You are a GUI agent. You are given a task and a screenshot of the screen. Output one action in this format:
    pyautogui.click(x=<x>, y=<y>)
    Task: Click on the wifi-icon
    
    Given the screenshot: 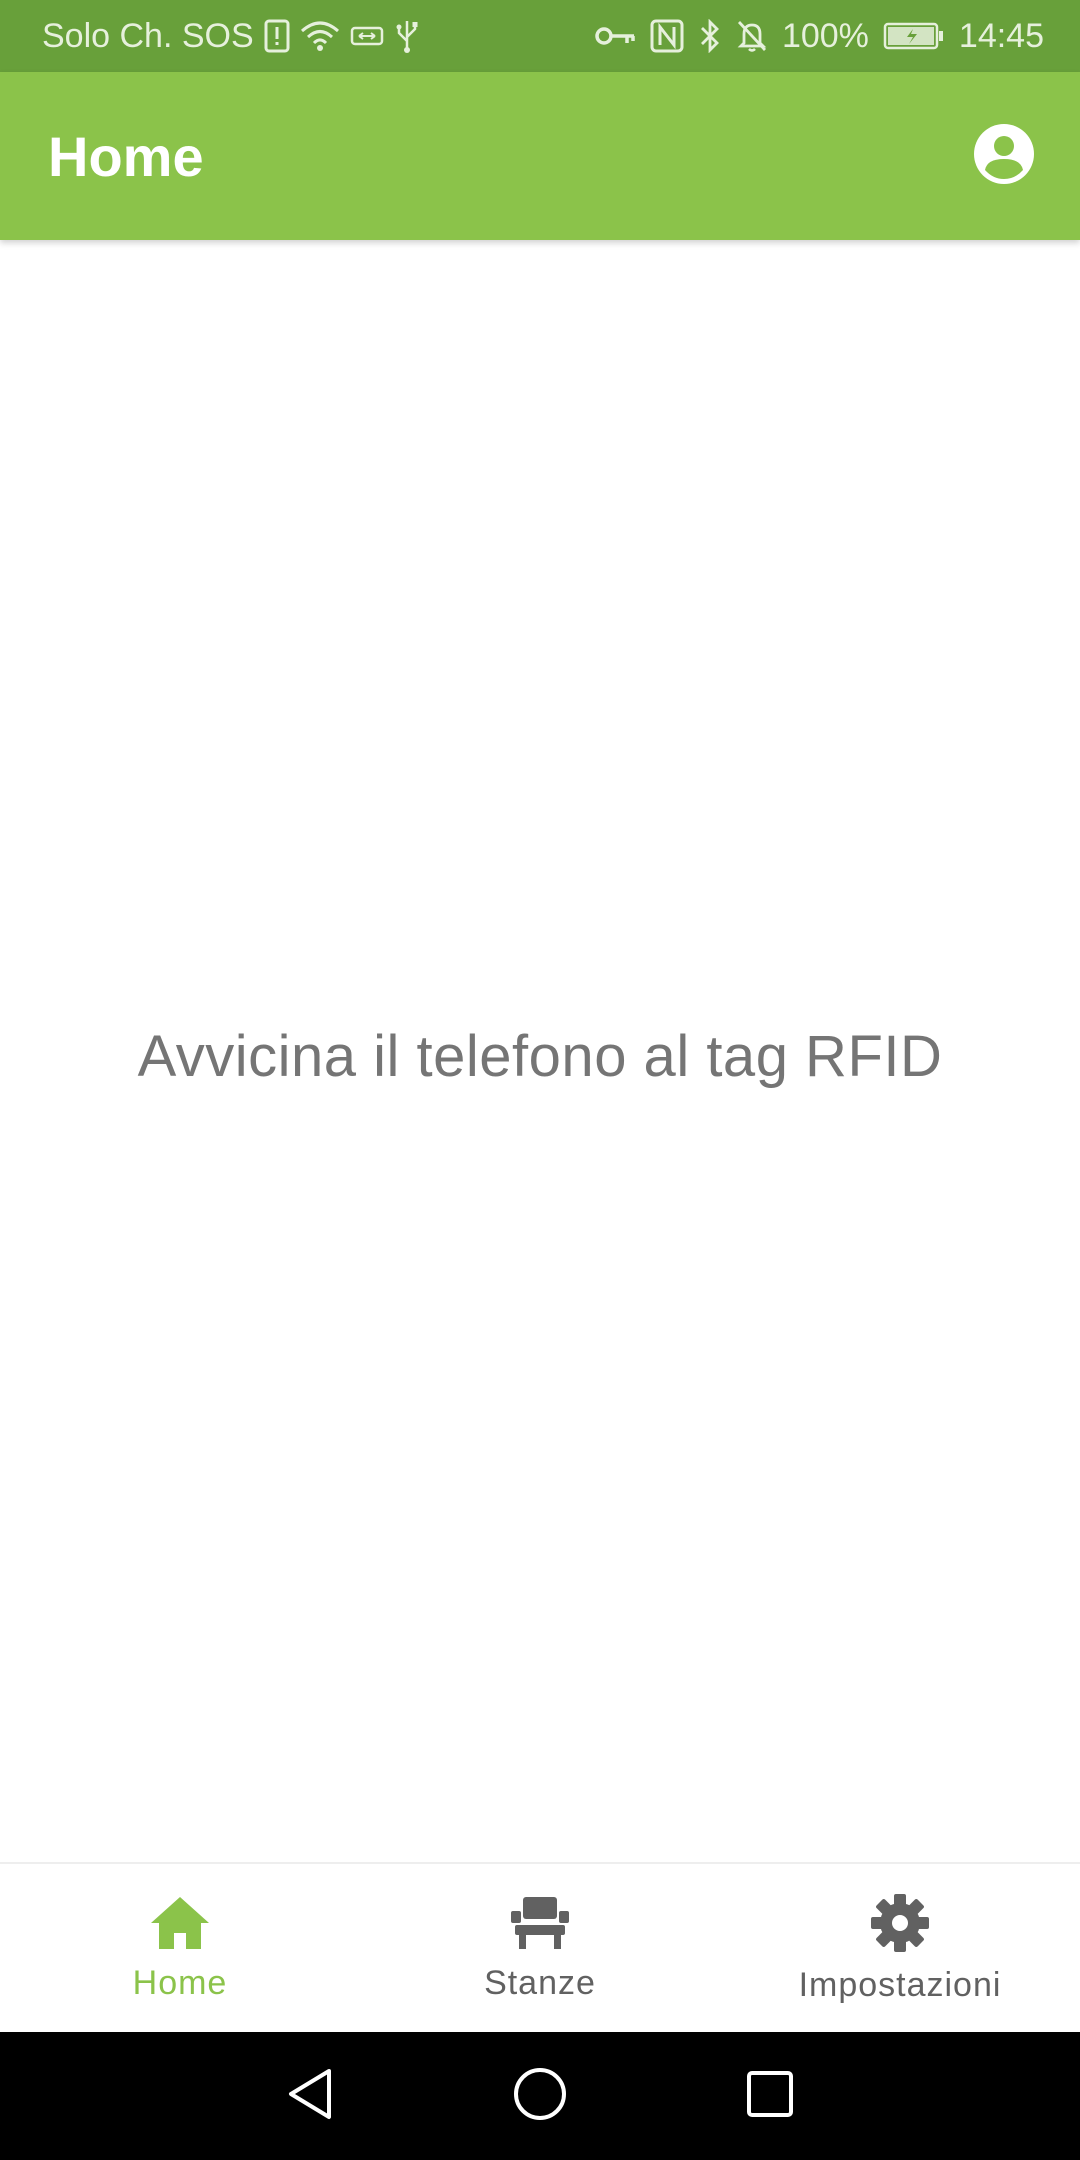 What is the action you would take?
    pyautogui.click(x=320, y=36)
    